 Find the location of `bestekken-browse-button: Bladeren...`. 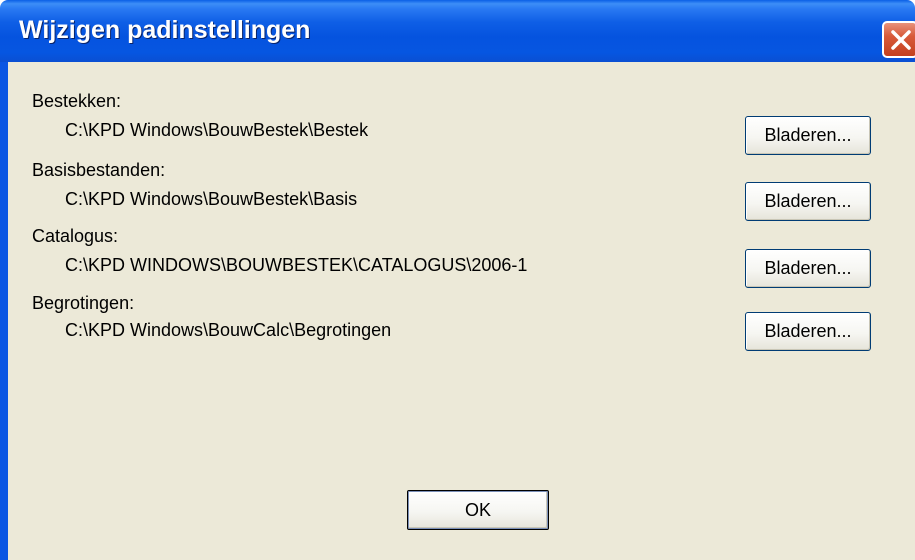

bestekken-browse-button: Bladeren... is located at coordinates (808, 135).